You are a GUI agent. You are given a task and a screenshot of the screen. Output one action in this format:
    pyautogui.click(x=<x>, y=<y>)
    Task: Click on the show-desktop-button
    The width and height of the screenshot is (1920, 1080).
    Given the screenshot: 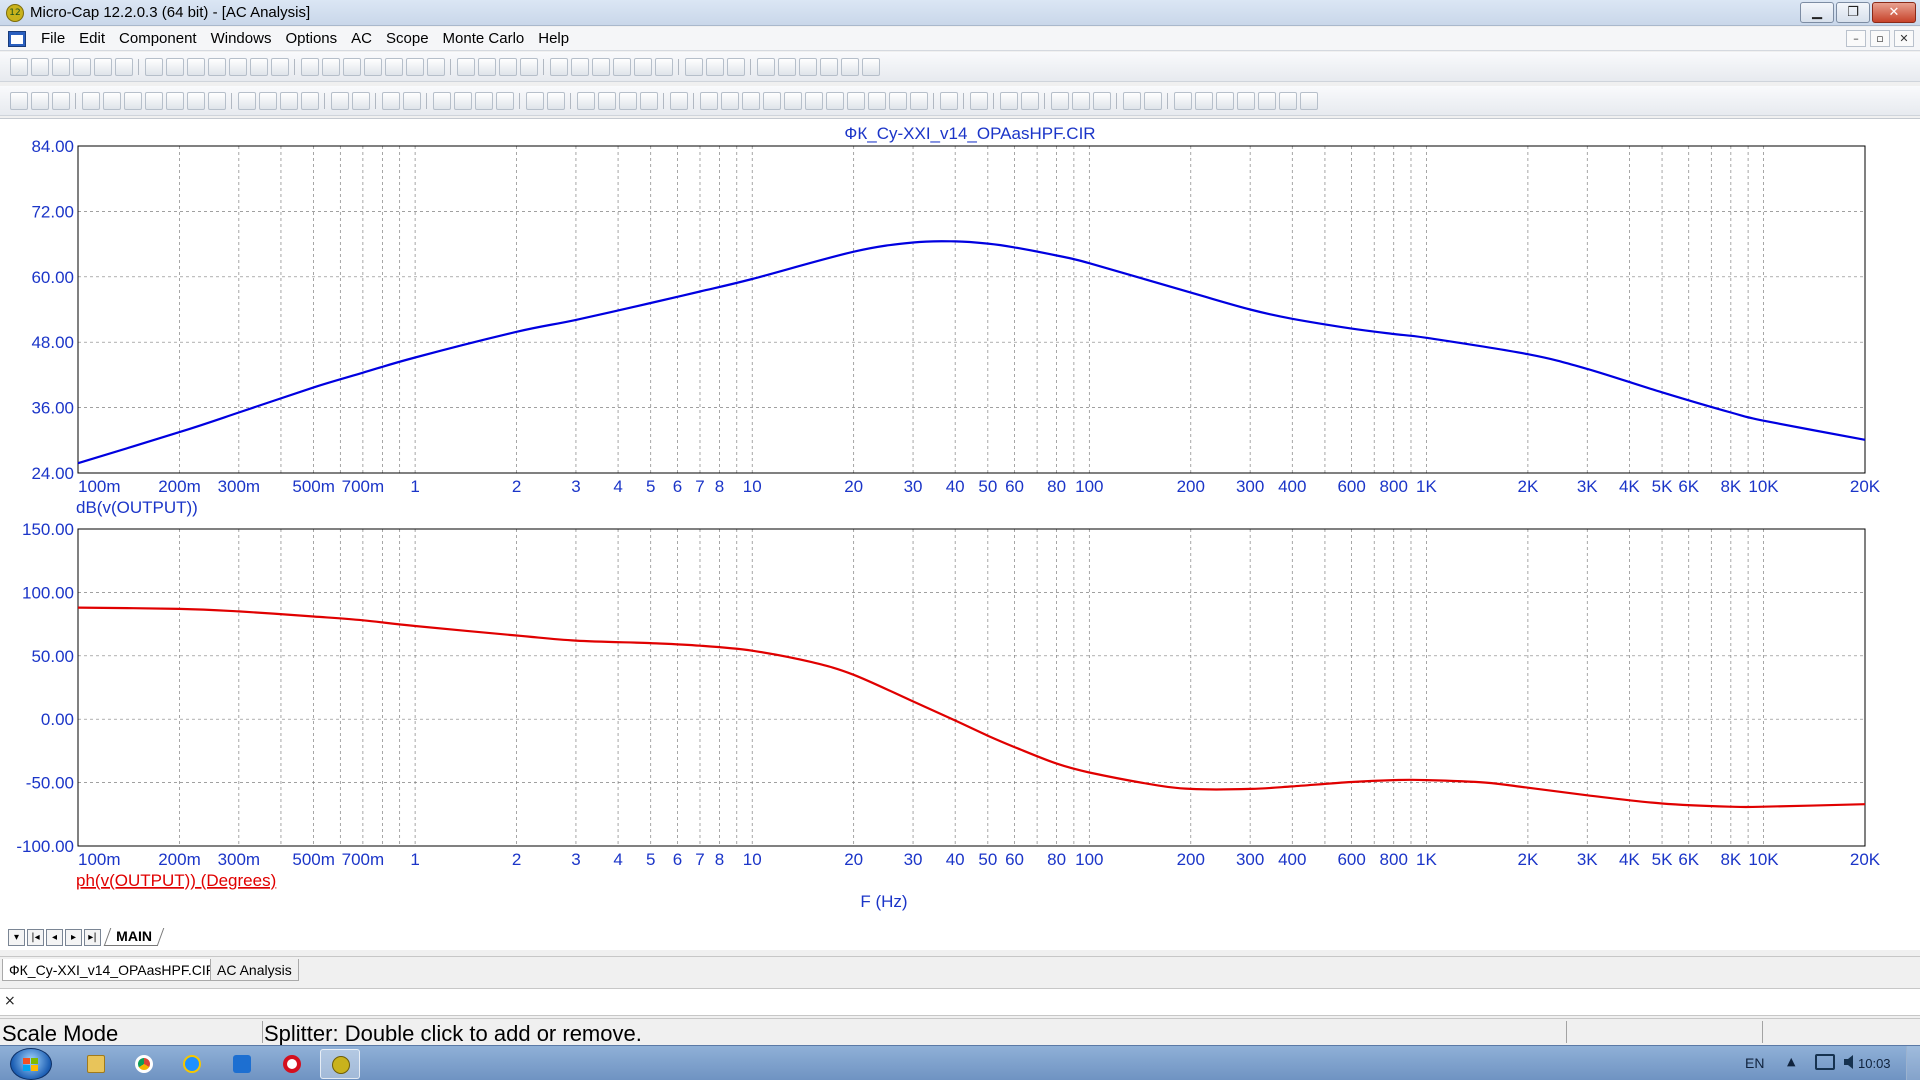 What is the action you would take?
    pyautogui.click(x=1913, y=1063)
    